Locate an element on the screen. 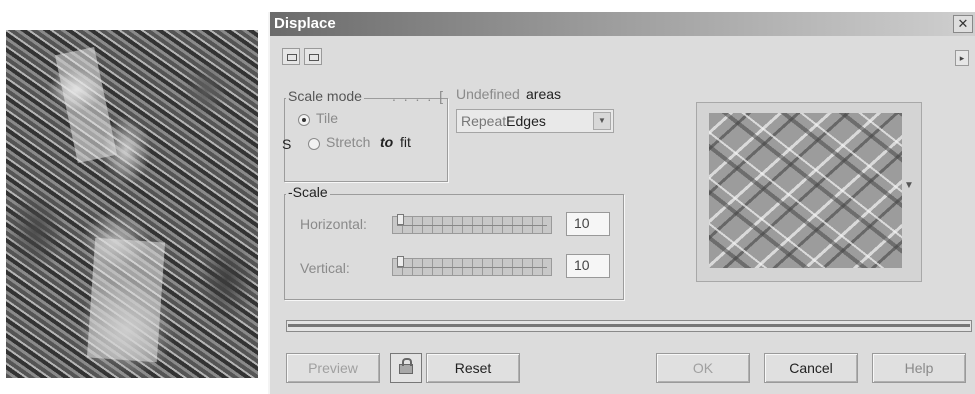 Image resolution: width=975 pixels, height=394 pixels. horizontal-value-field: 10 is located at coordinates (588, 224).